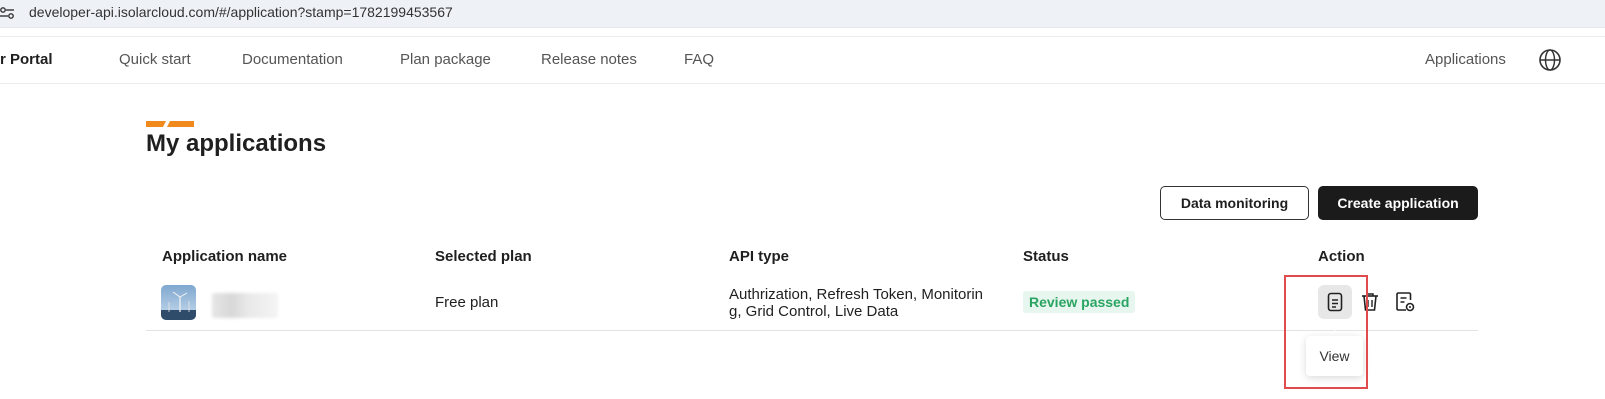  What do you see at coordinates (1405, 302) in the screenshot?
I see `document-settings-icon` at bounding box center [1405, 302].